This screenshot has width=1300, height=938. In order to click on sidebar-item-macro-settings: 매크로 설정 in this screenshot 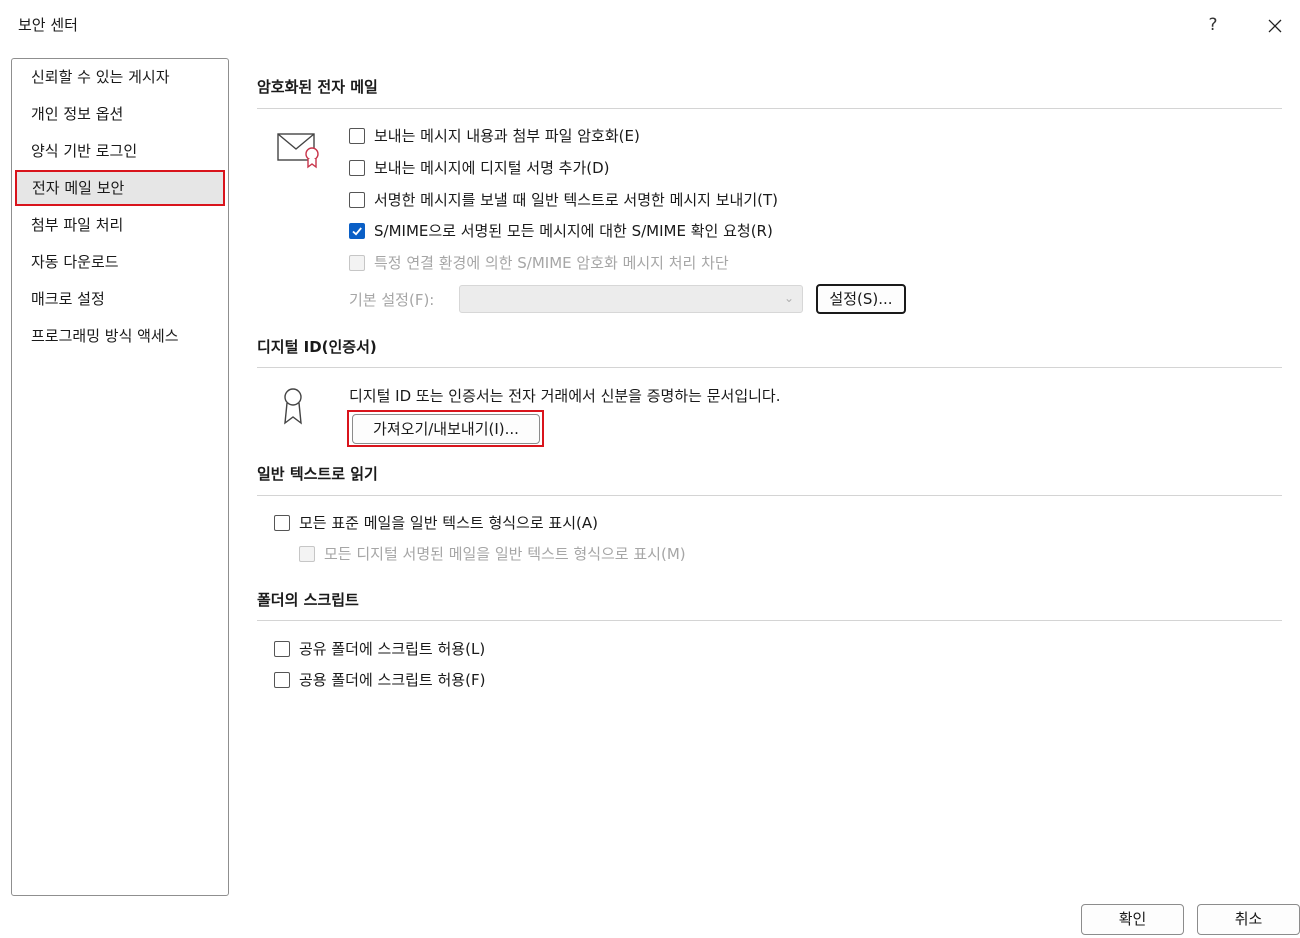, I will do `click(120, 299)`.